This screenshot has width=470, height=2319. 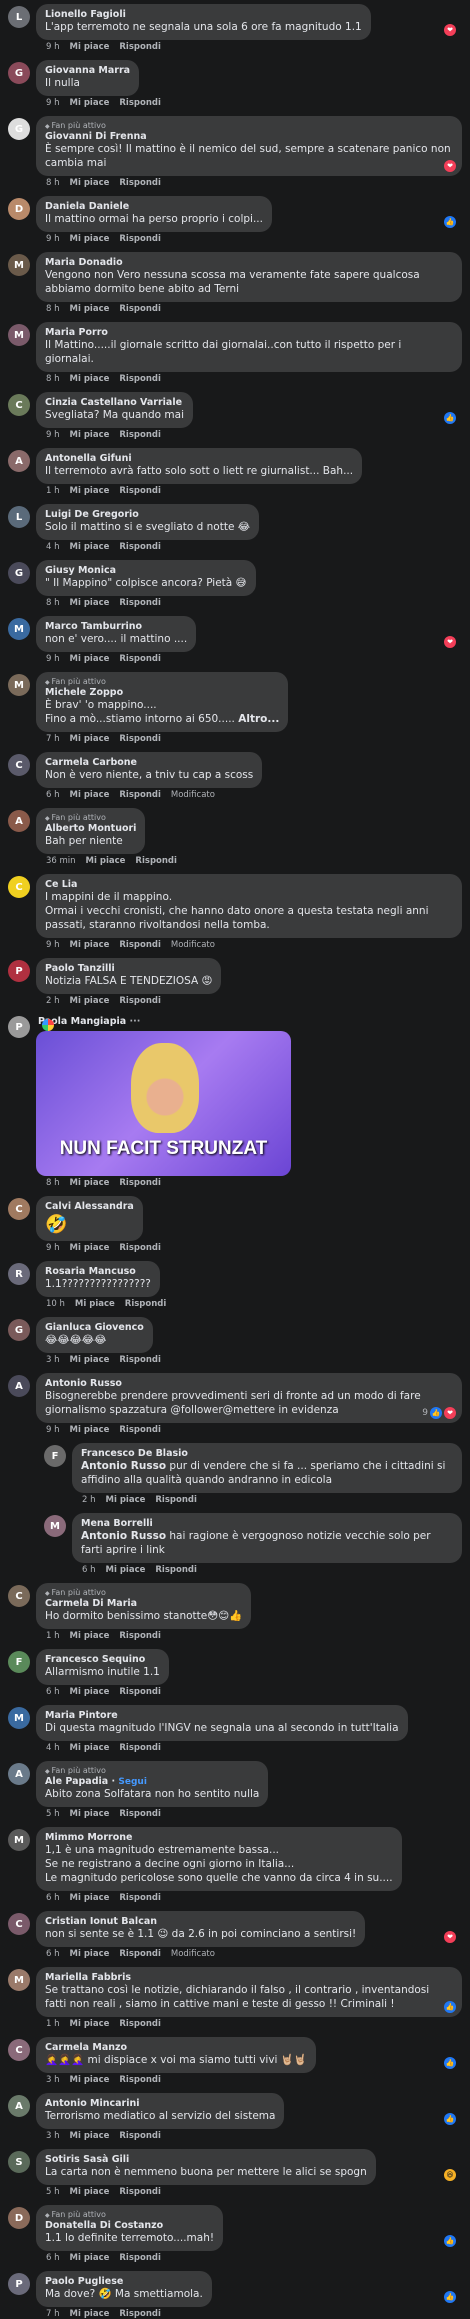 What do you see at coordinates (124, 2281) in the screenshot?
I see `author-name: Paolo Pugliese` at bounding box center [124, 2281].